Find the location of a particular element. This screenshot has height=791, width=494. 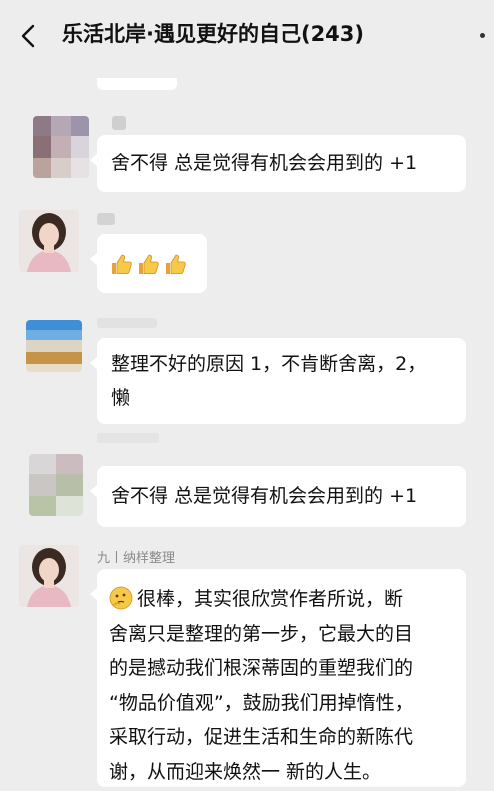

message-text-line: 懒 is located at coordinates (121, 398).